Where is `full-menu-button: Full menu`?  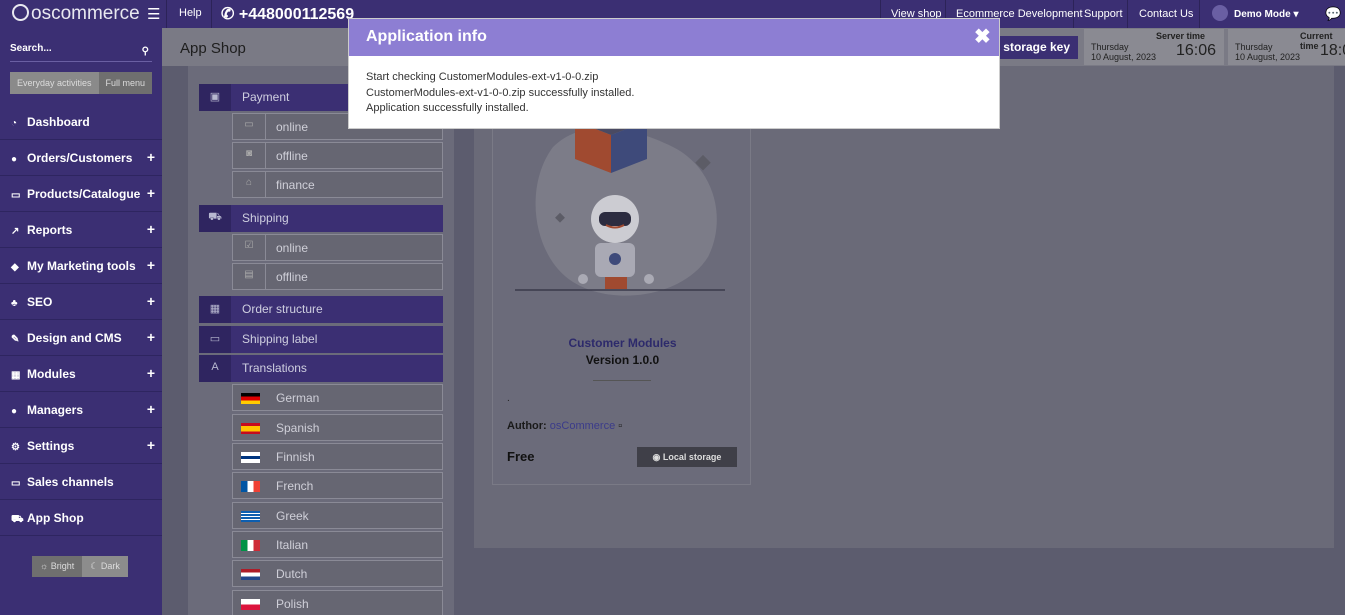 full-menu-button: Full menu is located at coordinates (125, 83).